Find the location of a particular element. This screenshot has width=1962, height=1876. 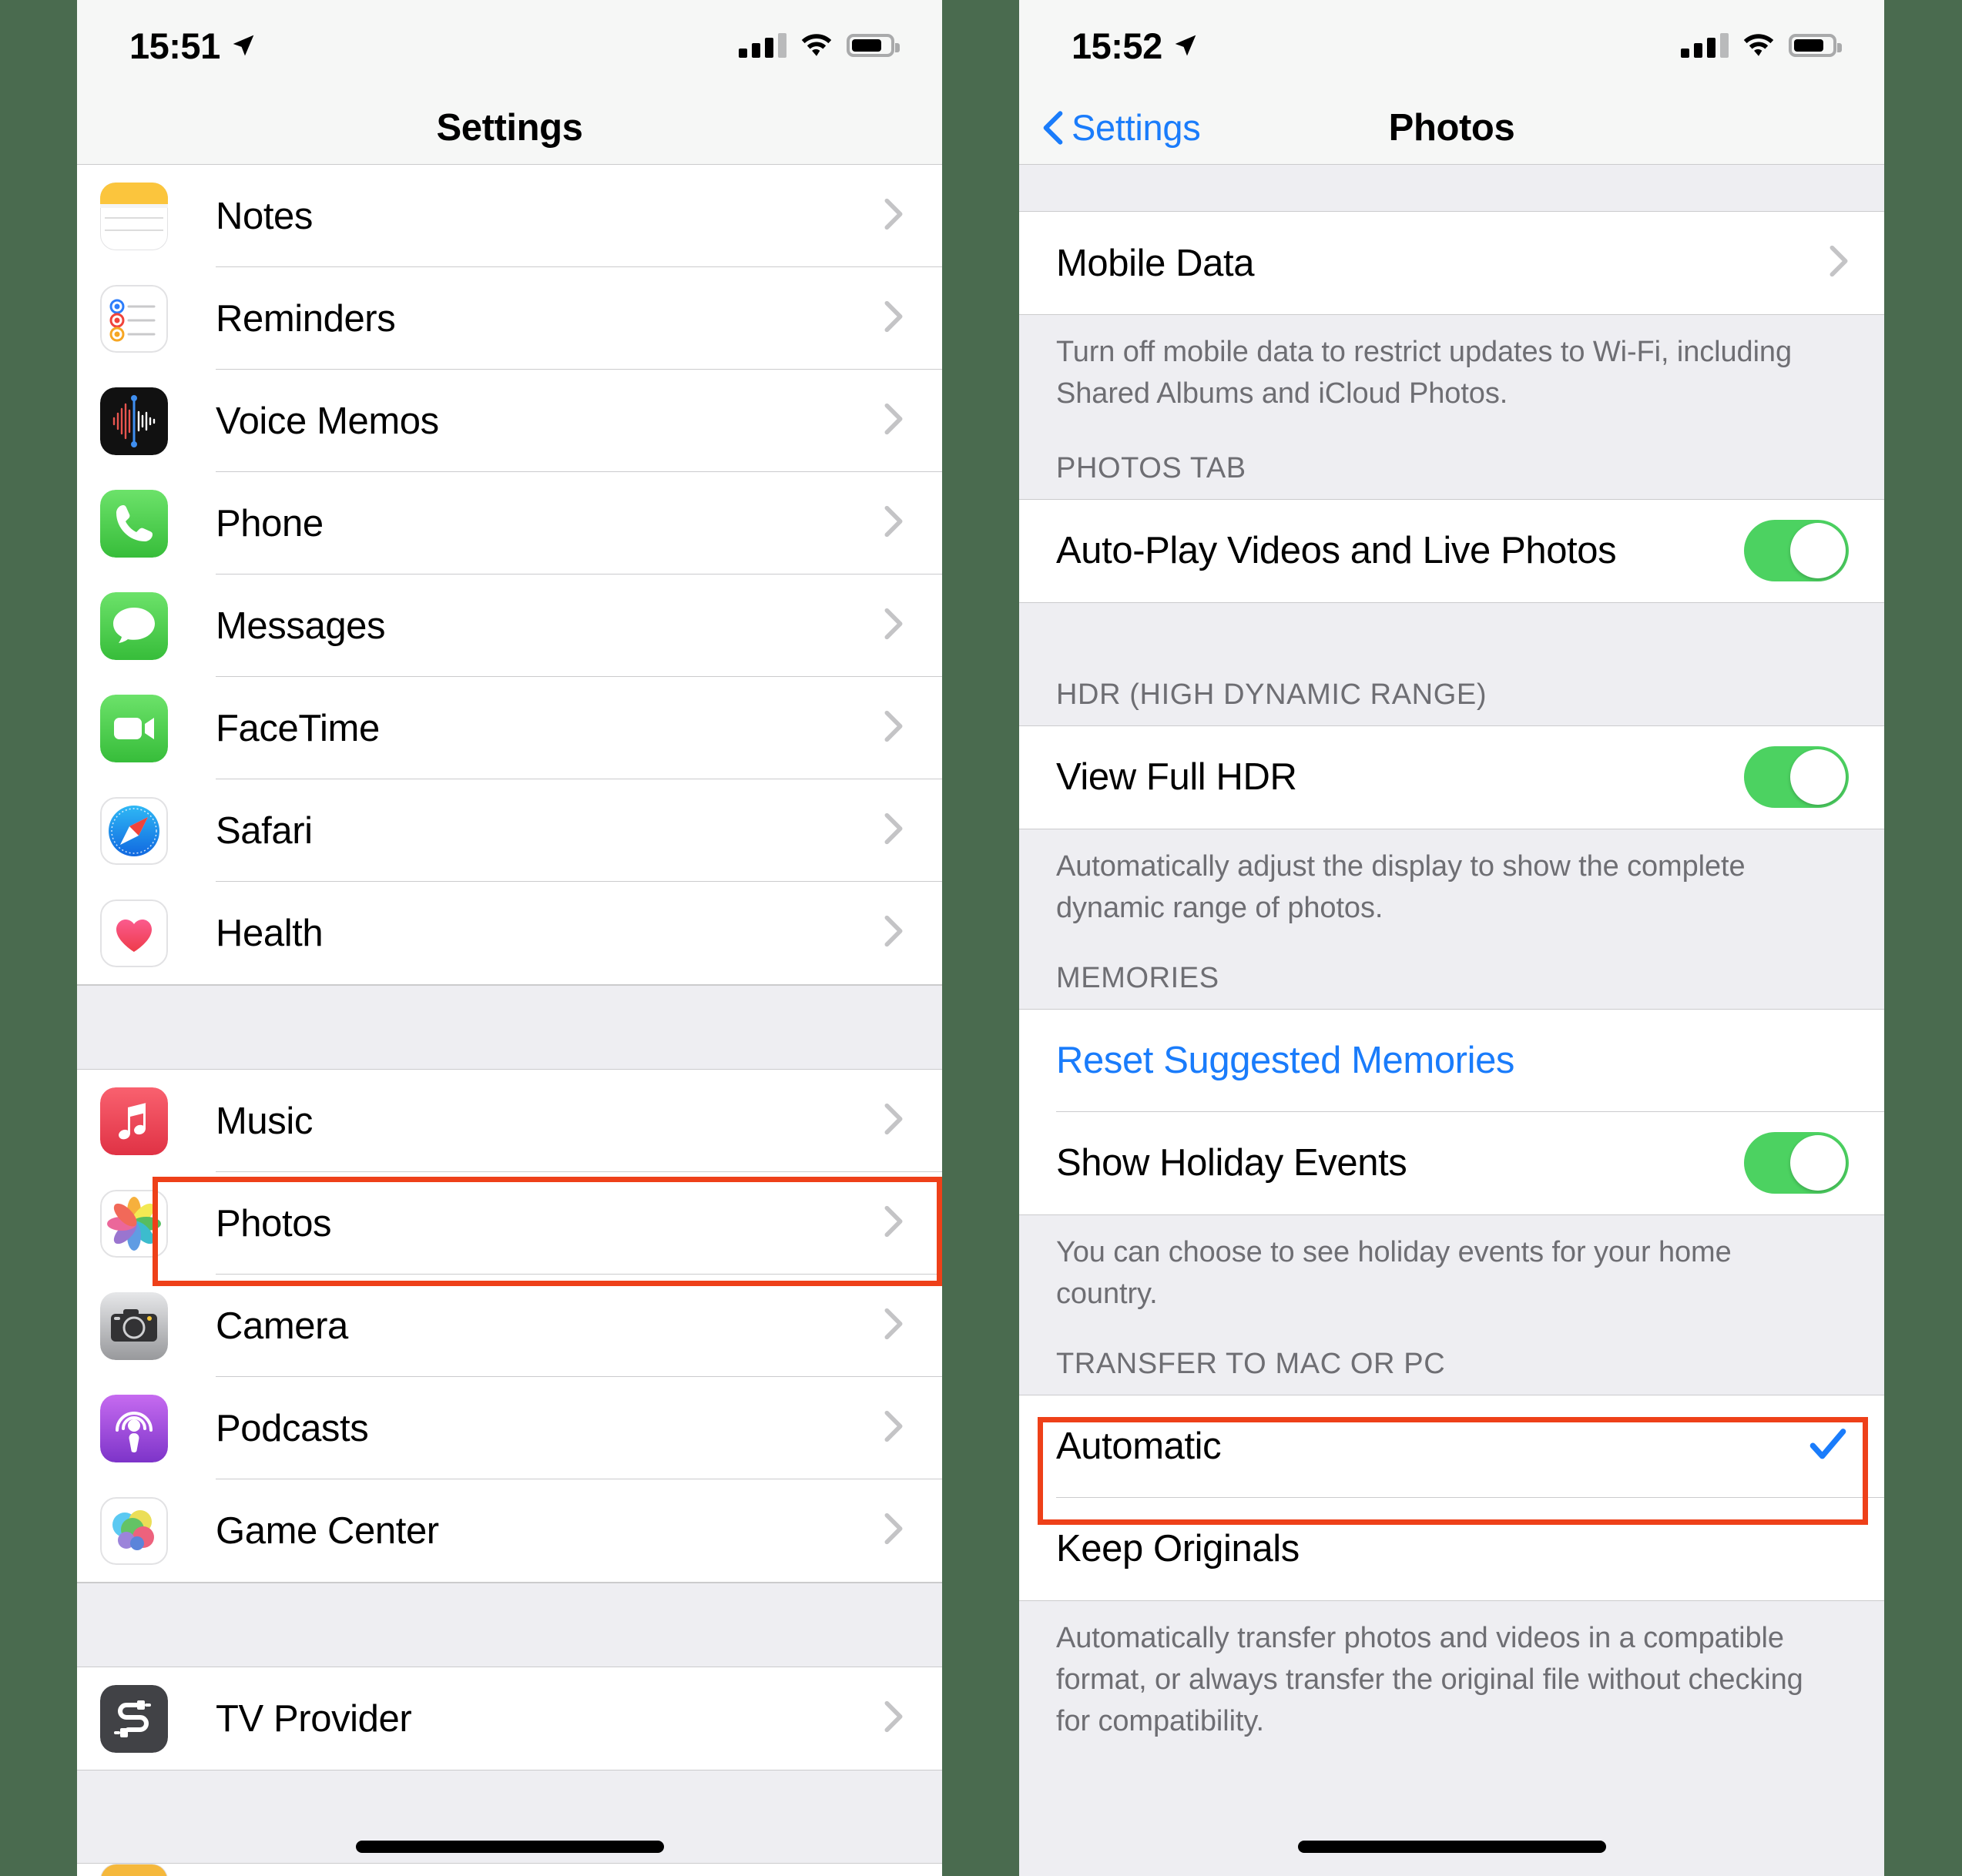

row-label: Automatic is located at coordinates (1139, 1446).